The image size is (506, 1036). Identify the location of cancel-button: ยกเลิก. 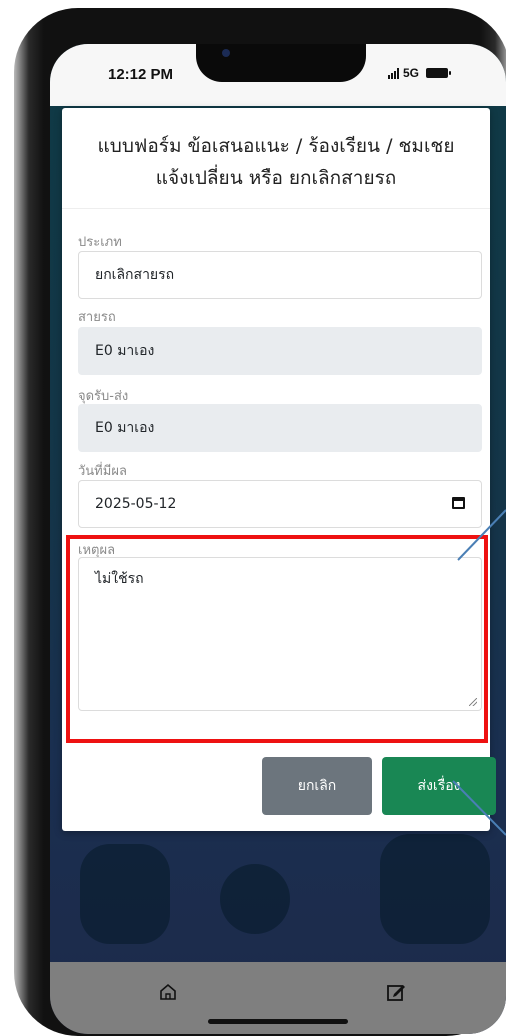
(317, 786).